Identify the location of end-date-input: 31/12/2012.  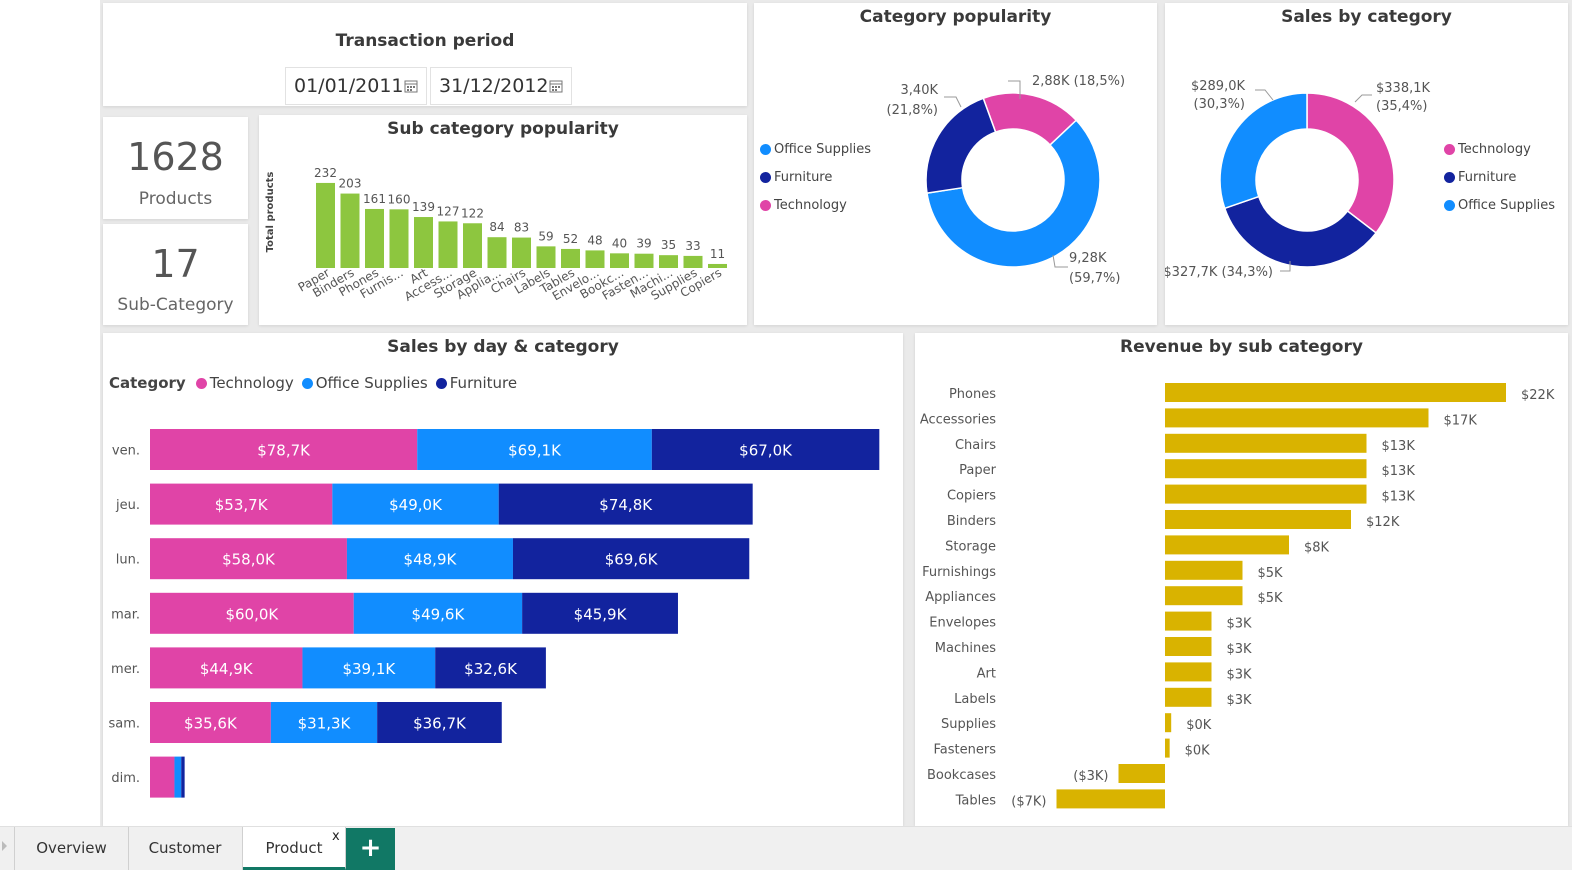
(501, 86).